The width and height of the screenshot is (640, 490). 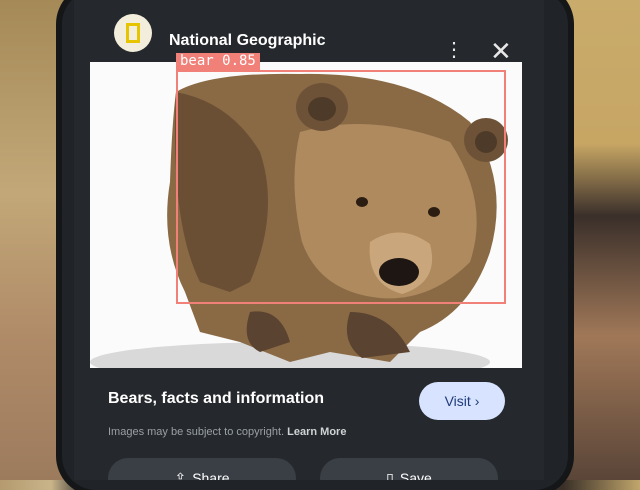 I want to click on nat-geo-frame-icon, so click(x=133, y=33).